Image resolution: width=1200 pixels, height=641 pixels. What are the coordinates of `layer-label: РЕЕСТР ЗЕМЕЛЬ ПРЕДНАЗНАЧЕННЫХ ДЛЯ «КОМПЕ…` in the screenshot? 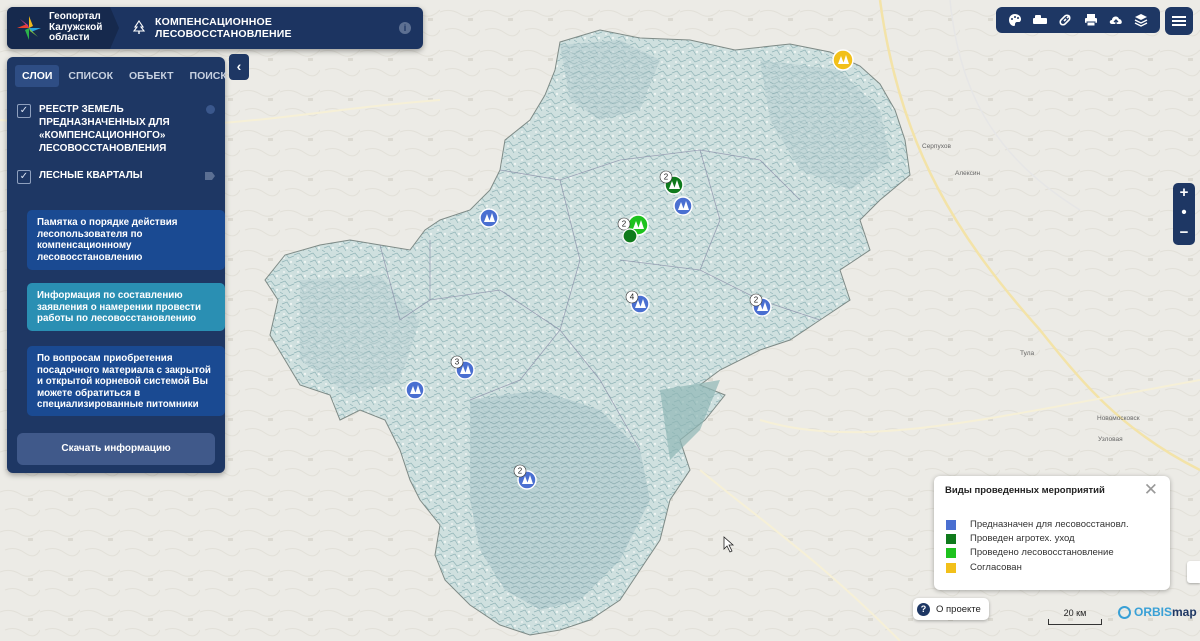 It's located at (104, 129).